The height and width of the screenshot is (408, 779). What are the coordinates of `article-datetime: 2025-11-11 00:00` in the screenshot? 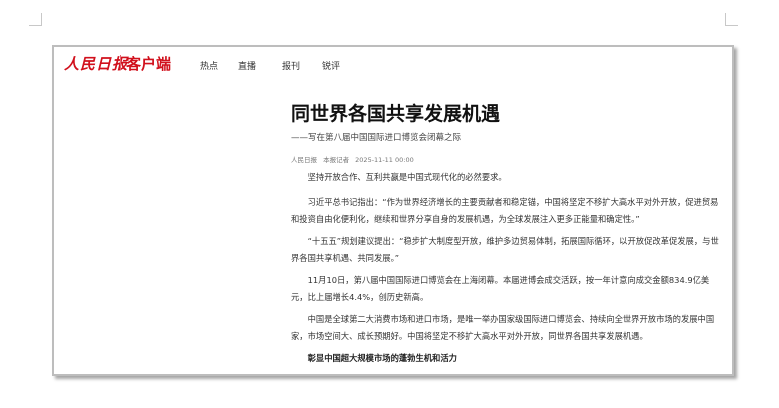 It's located at (384, 160).